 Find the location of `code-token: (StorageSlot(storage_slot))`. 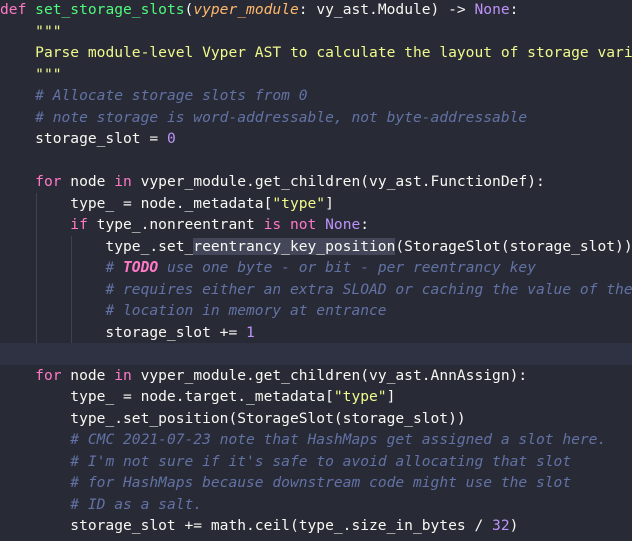

code-token: (StorageSlot(storage_slot)) is located at coordinates (513, 246).